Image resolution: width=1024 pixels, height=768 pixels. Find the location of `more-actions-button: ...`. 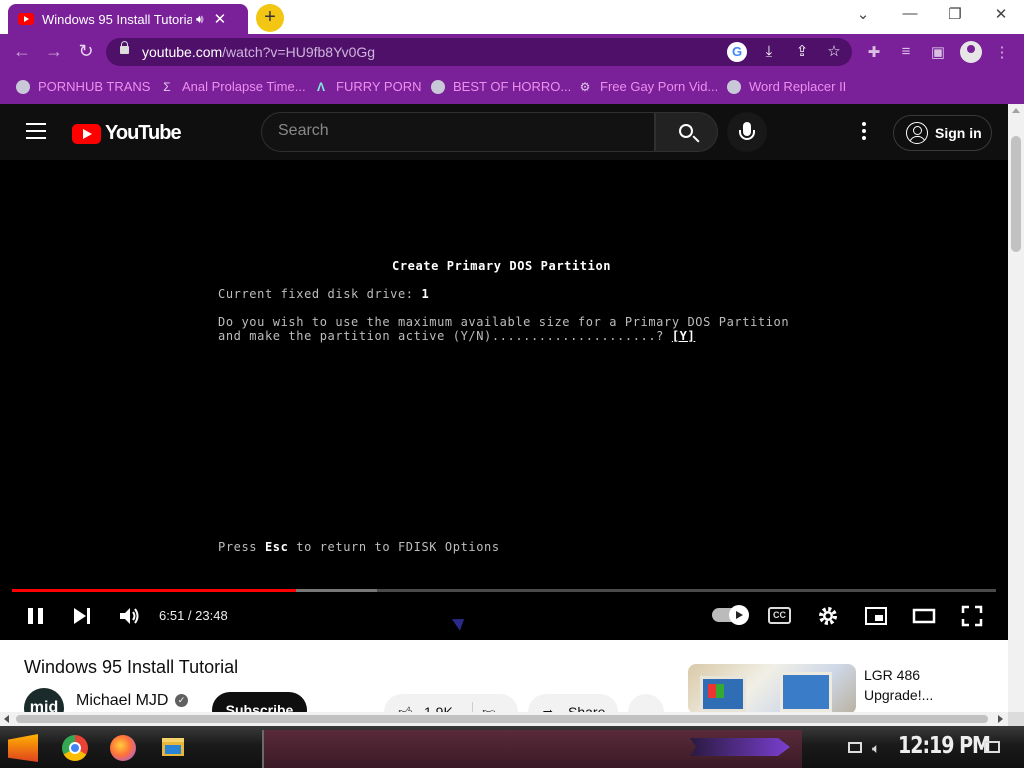

more-actions-button: ... is located at coordinates (646, 703).